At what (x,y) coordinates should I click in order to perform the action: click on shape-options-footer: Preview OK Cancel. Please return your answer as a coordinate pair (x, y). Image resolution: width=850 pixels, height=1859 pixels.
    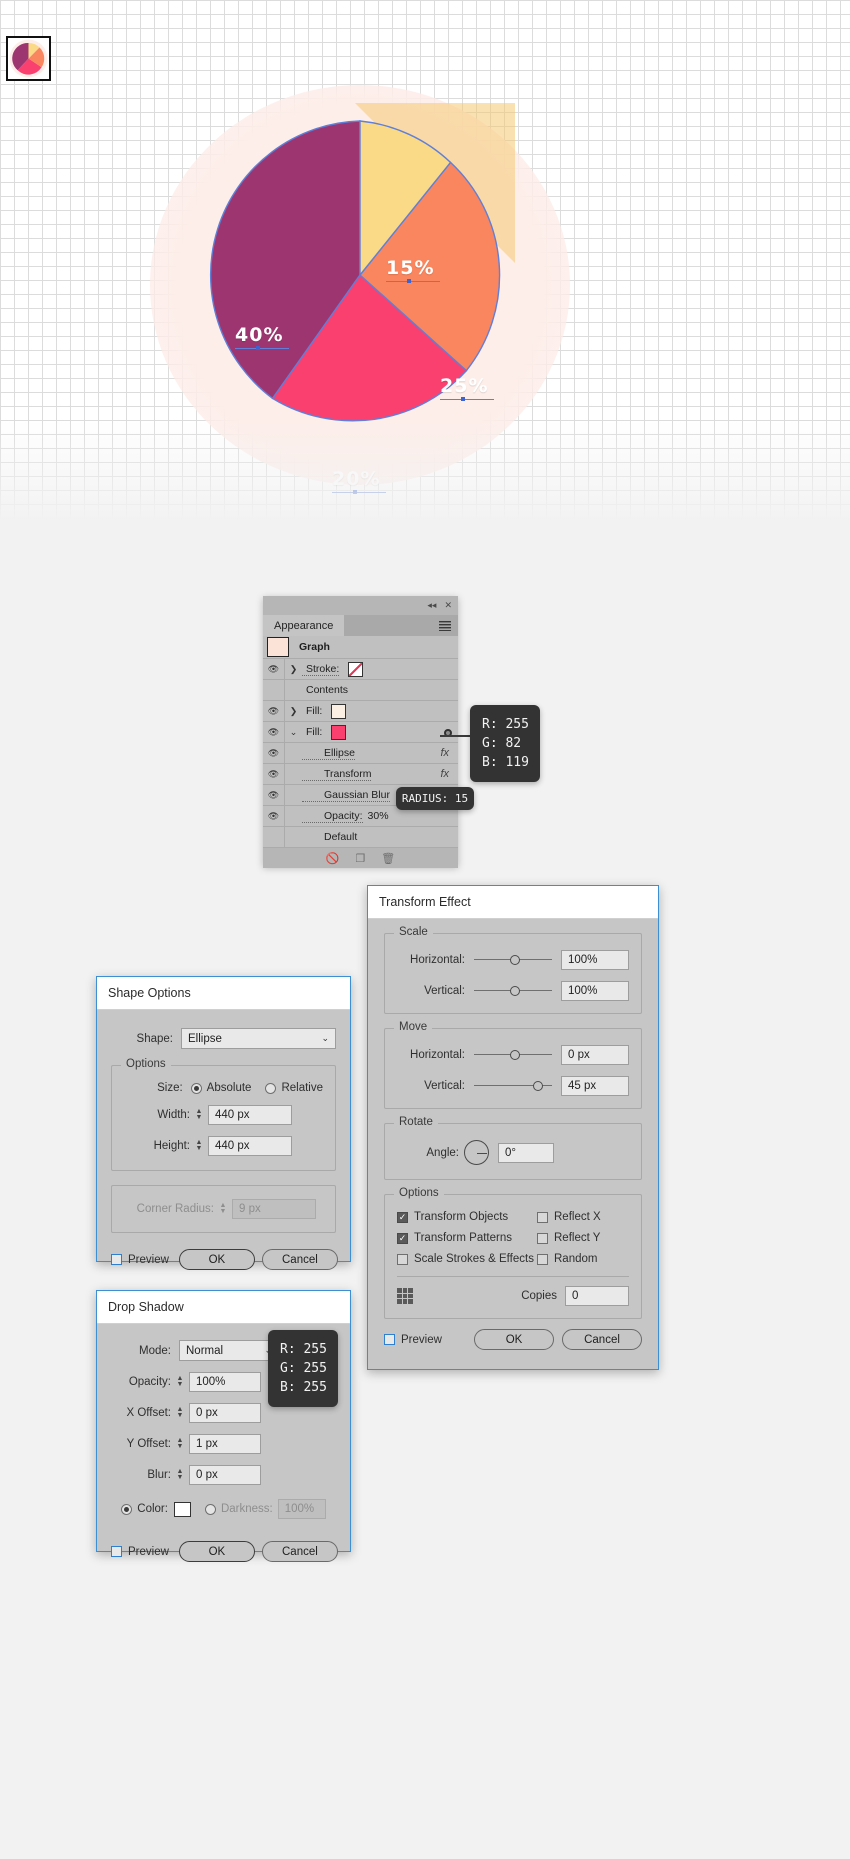
    Looking at the image, I should click on (224, 1259).